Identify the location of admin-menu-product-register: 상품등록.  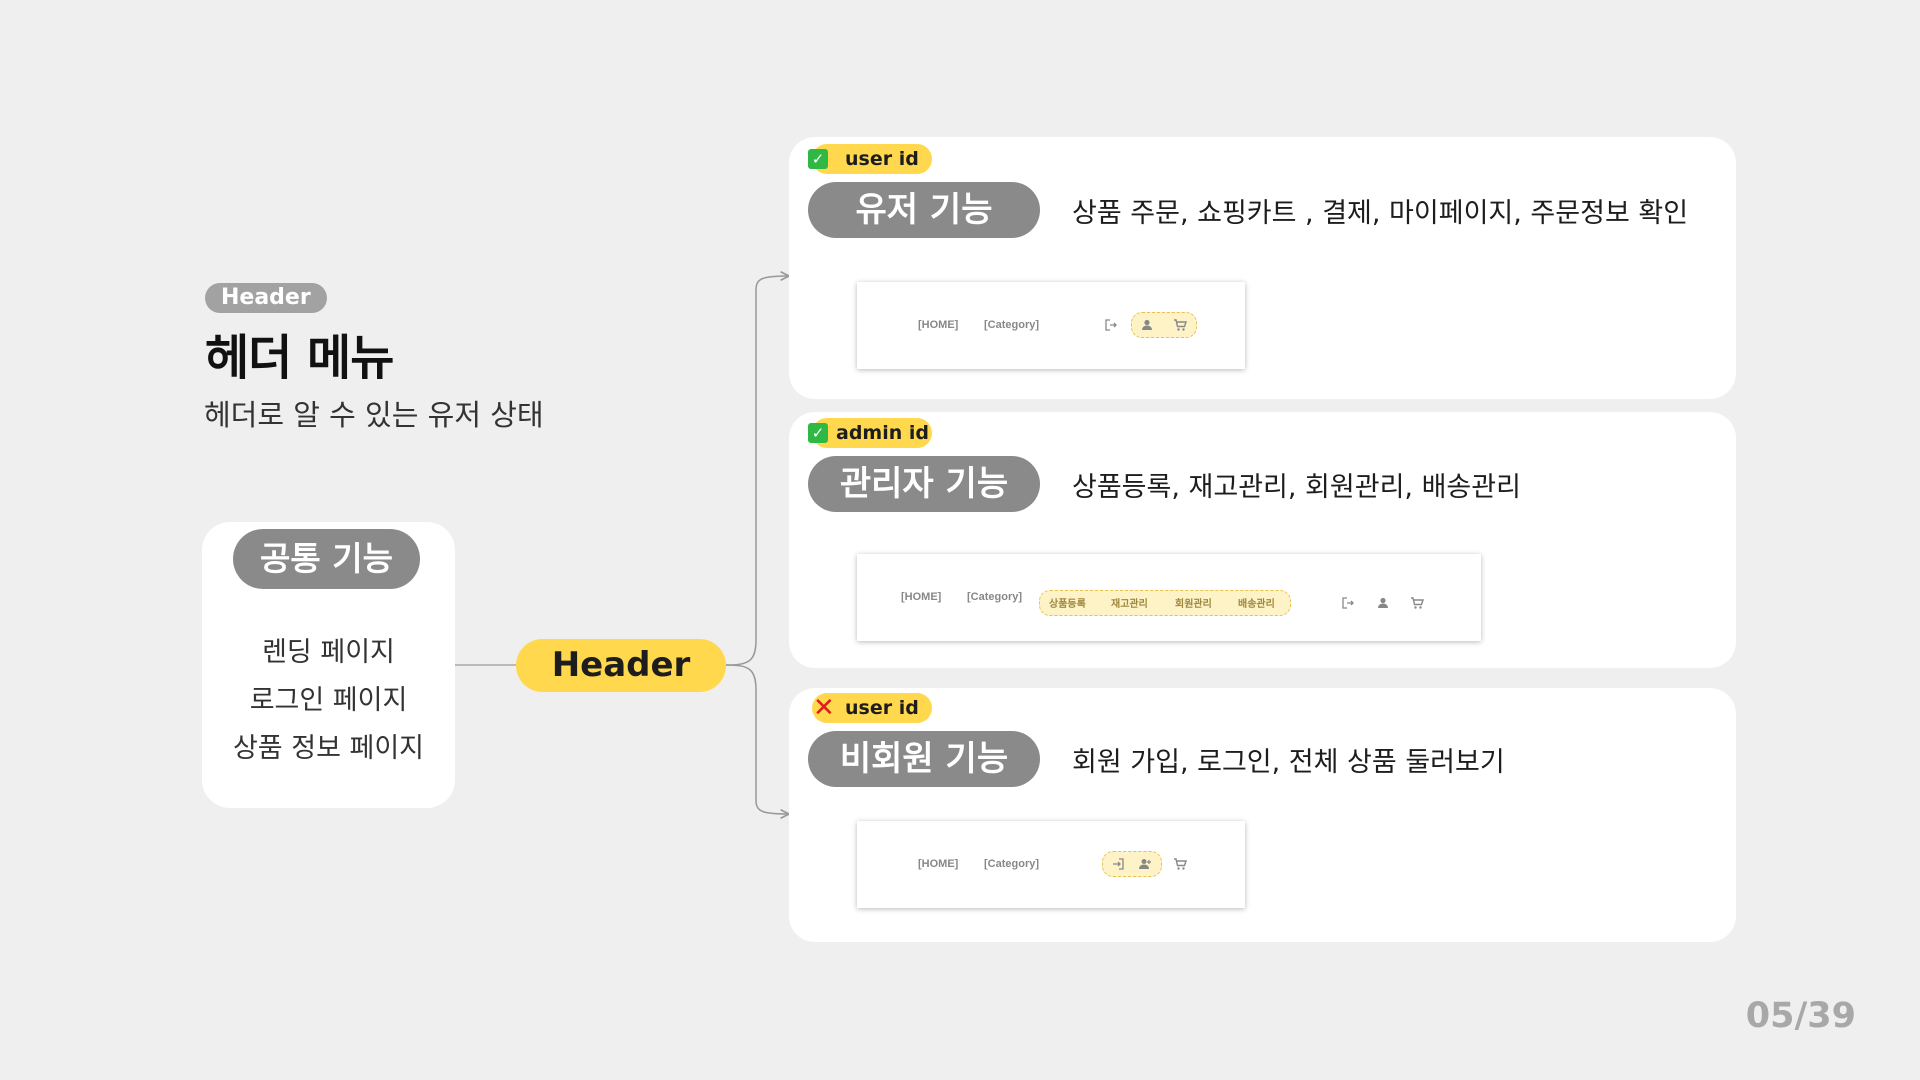
(1067, 604).